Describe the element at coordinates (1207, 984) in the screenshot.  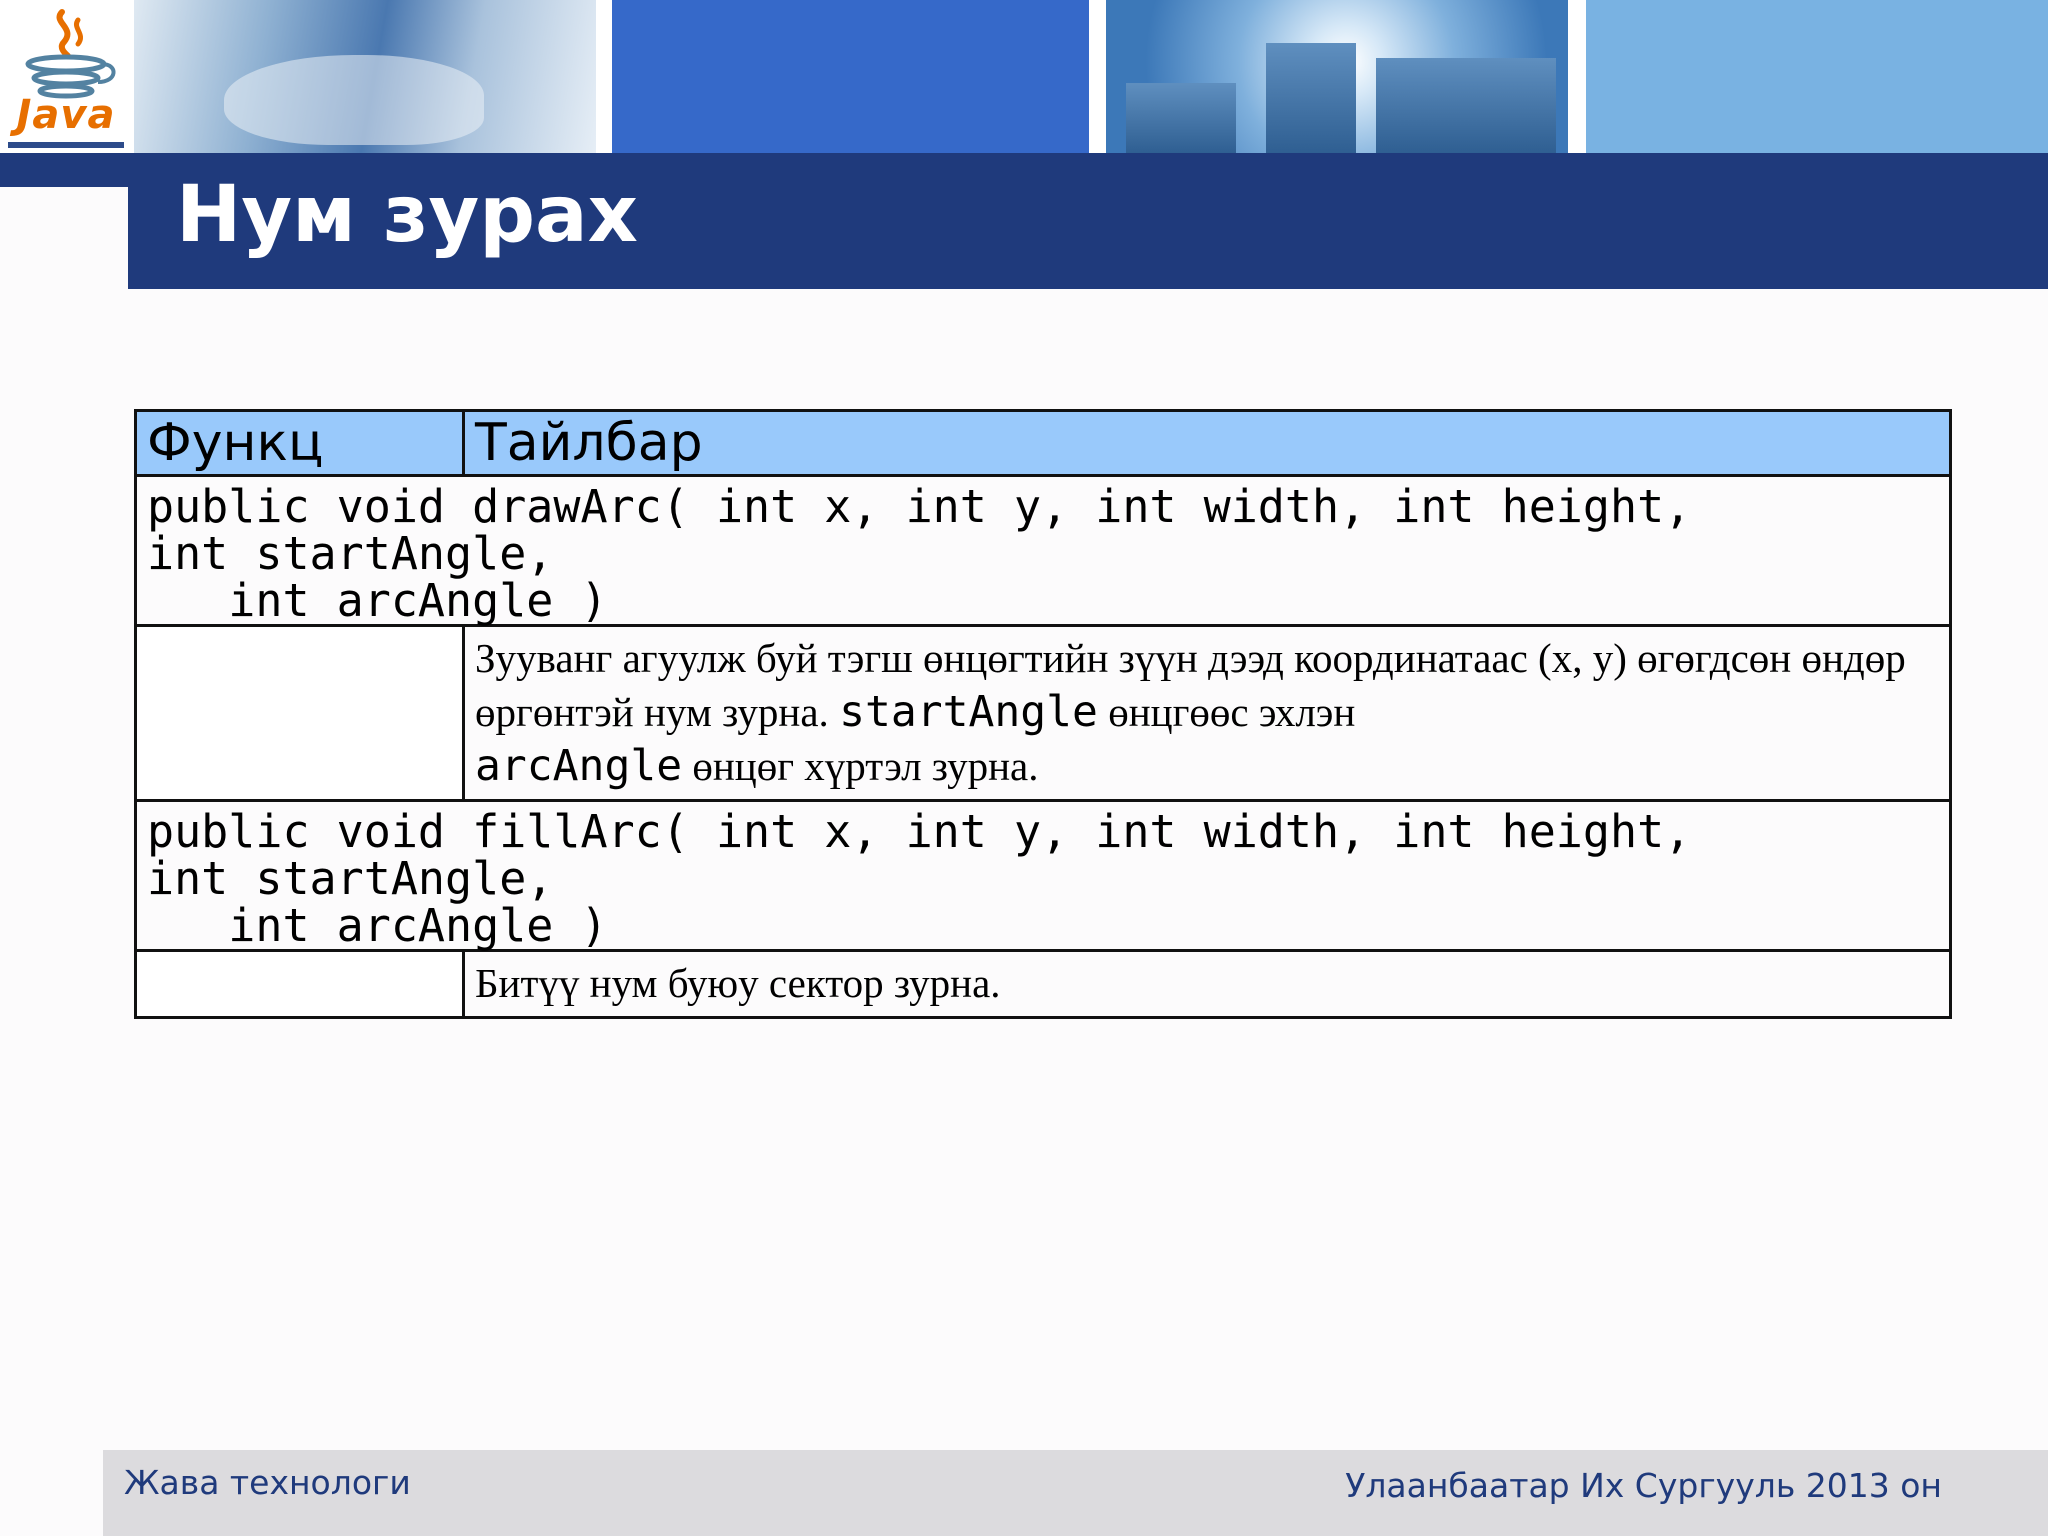
I see `fillarc-description: Битүү нум буюу сектор зурна.` at that location.